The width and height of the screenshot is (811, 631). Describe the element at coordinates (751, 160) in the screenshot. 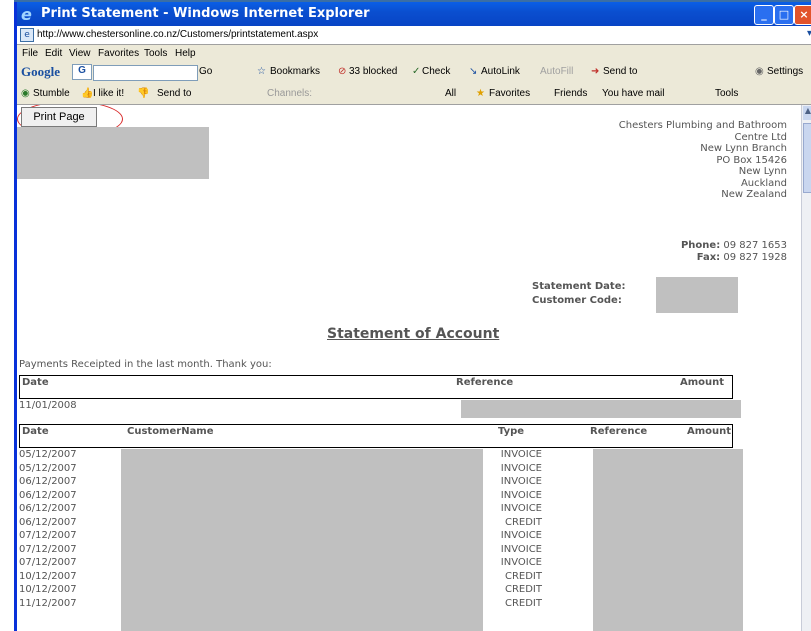

I see `company-line: PO Box 15426` at that location.